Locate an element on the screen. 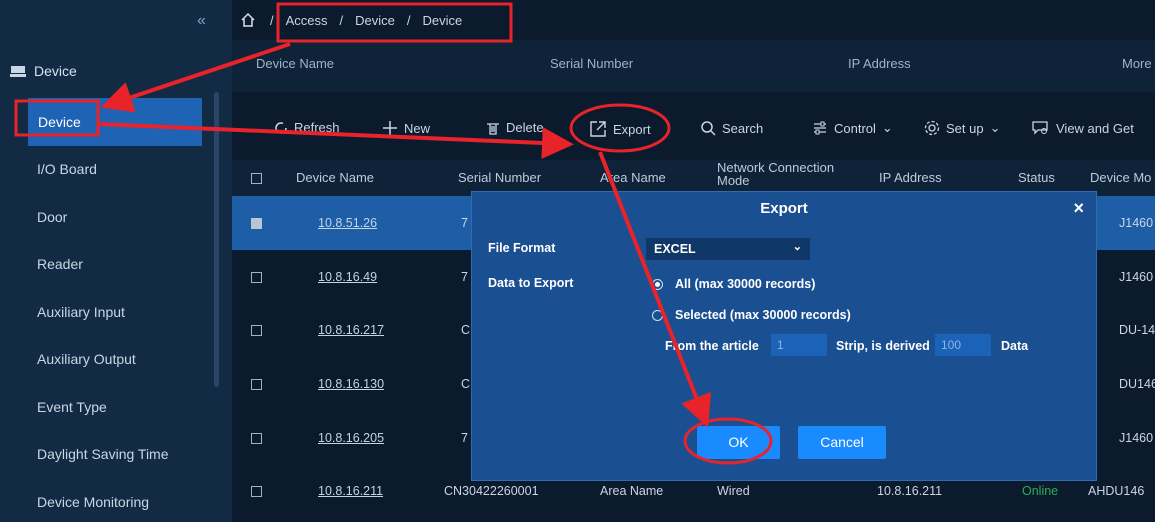  ok-button: OK is located at coordinates (738, 442).